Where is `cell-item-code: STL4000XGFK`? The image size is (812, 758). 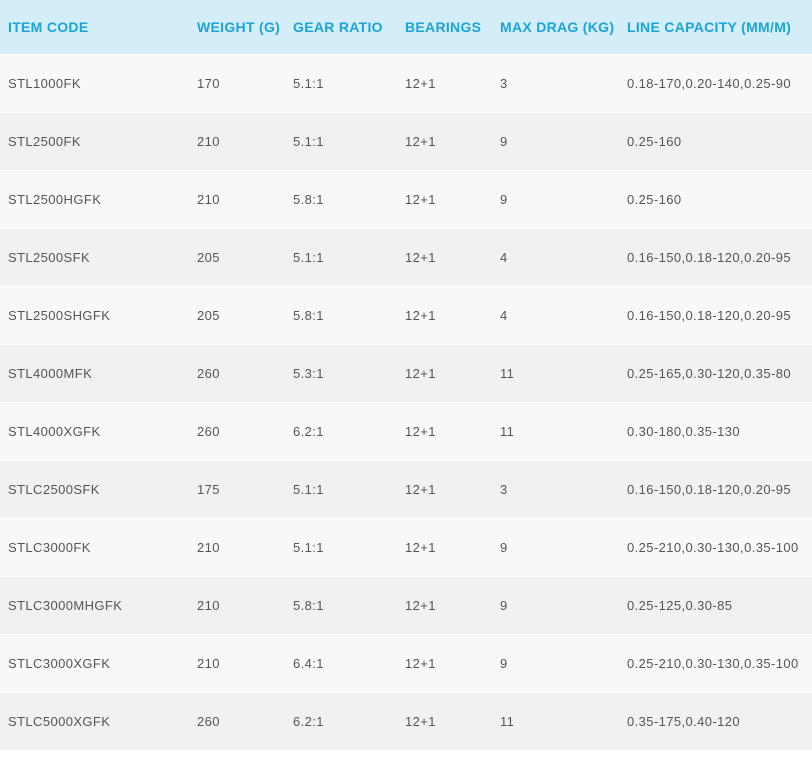
cell-item-code: STL4000XGFK is located at coordinates (94, 431).